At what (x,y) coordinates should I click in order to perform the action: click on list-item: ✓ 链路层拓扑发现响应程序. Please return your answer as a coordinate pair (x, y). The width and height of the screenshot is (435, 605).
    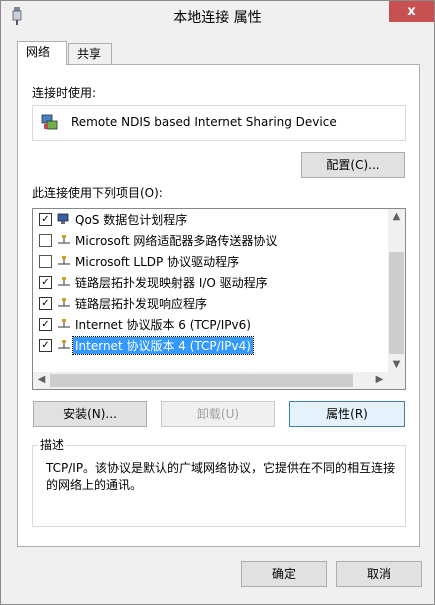
    Looking at the image, I should click on (203, 303).